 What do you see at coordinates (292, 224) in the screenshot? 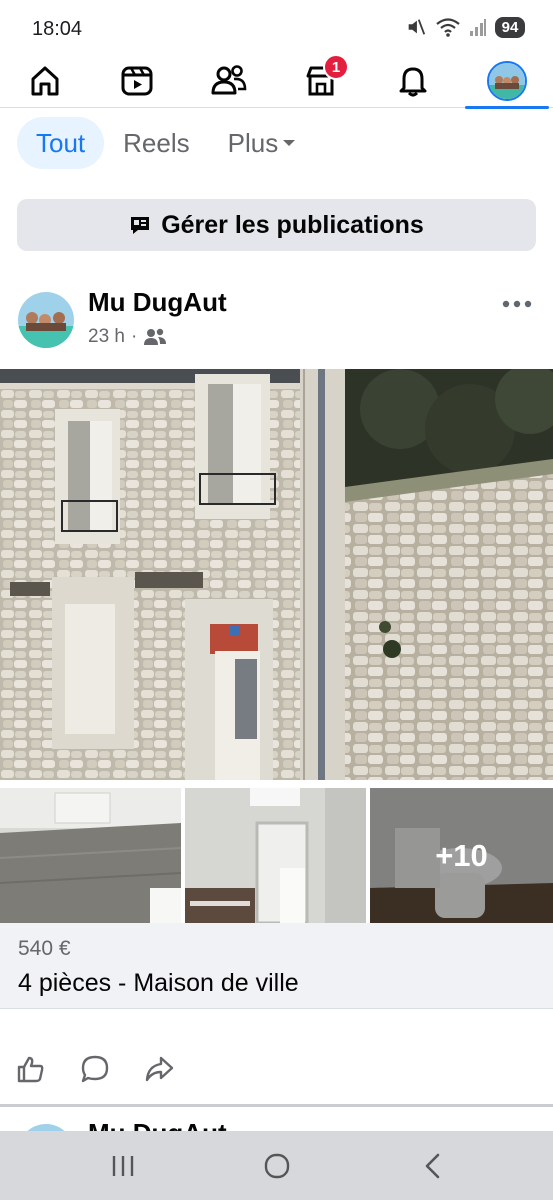
I see `manage-posts-label: Gérer les publications` at bounding box center [292, 224].